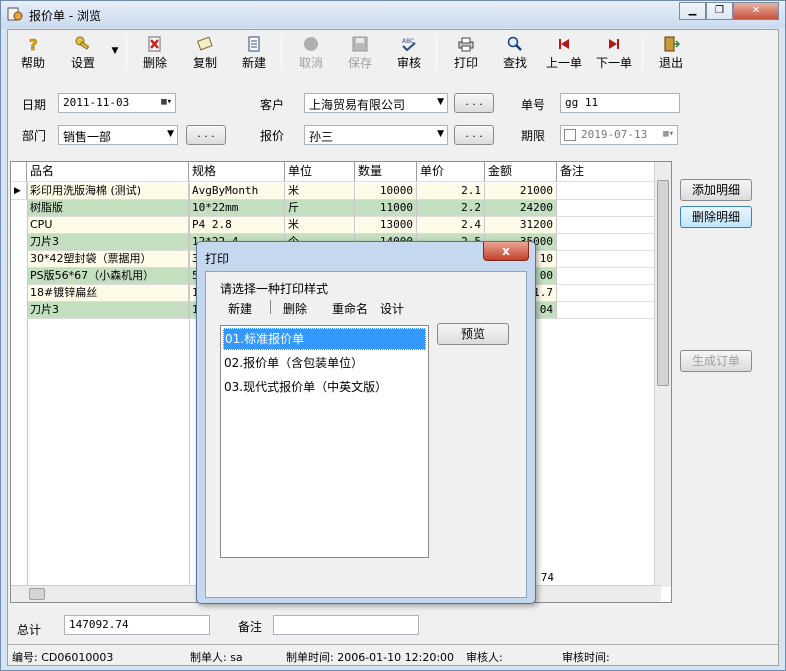 This screenshot has width=786, height=671. Describe the element at coordinates (466, 54) in the screenshot. I see `print-button: 打印` at that location.